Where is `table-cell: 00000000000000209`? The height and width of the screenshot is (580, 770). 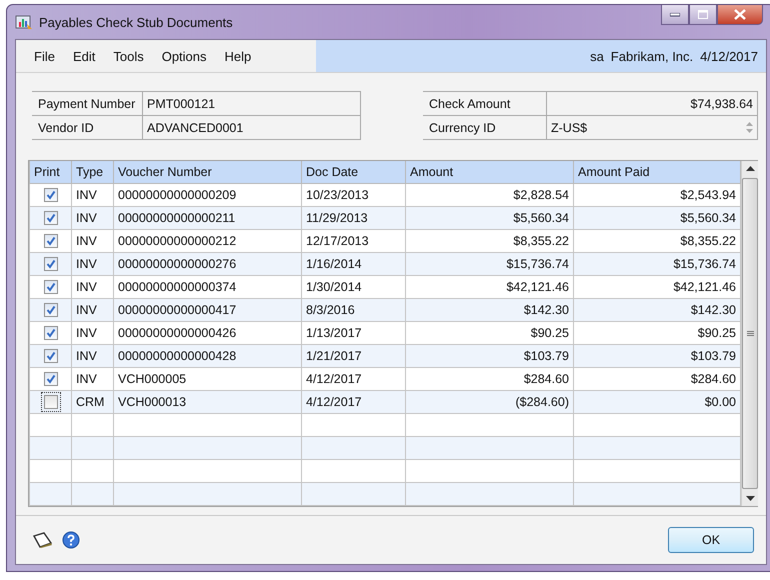 table-cell: 00000000000000209 is located at coordinates (208, 195).